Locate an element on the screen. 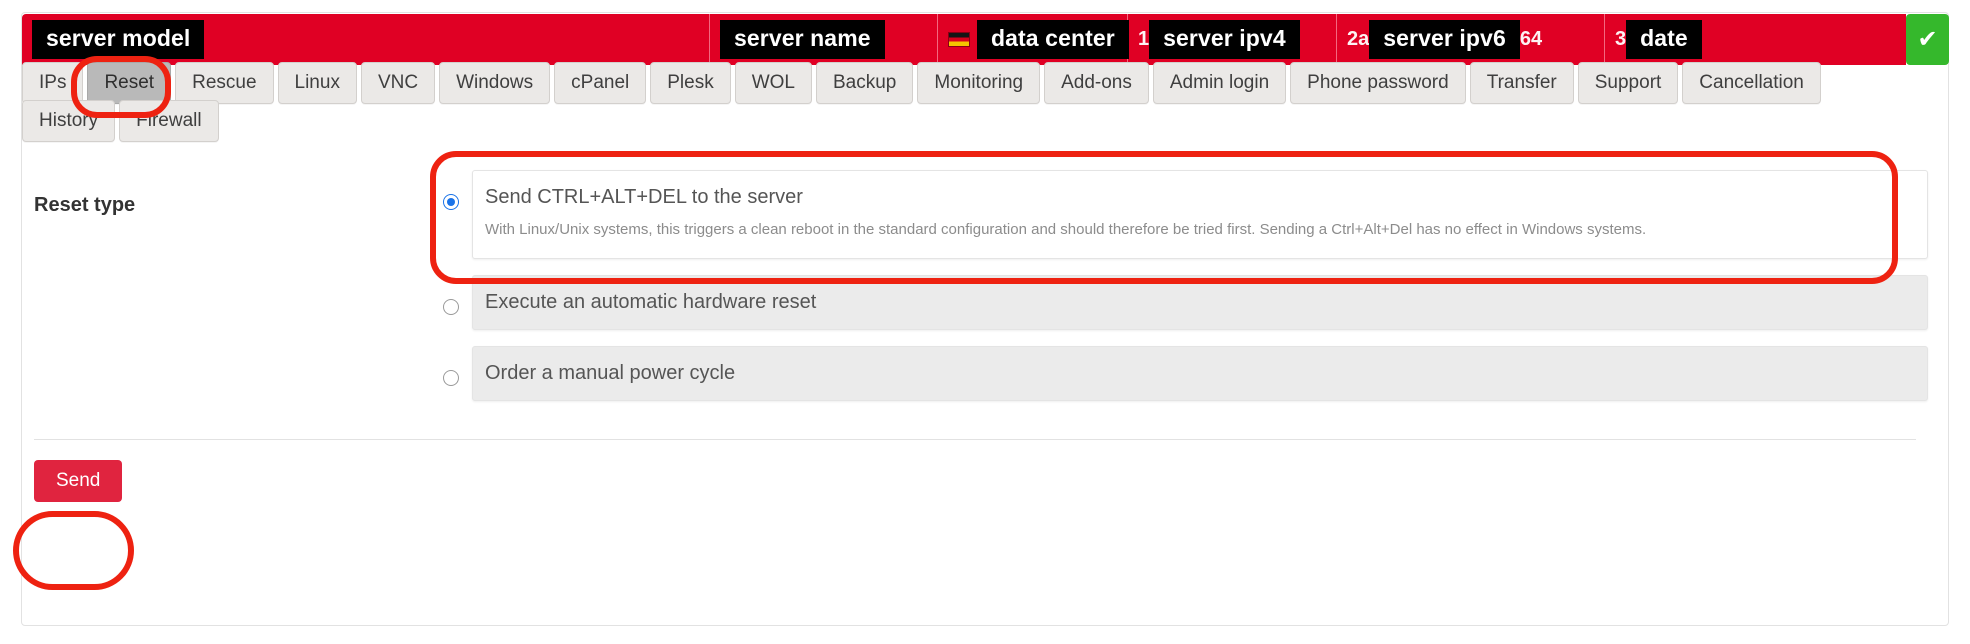  header-cell-data-center: data center is located at coordinates (1033, 39).